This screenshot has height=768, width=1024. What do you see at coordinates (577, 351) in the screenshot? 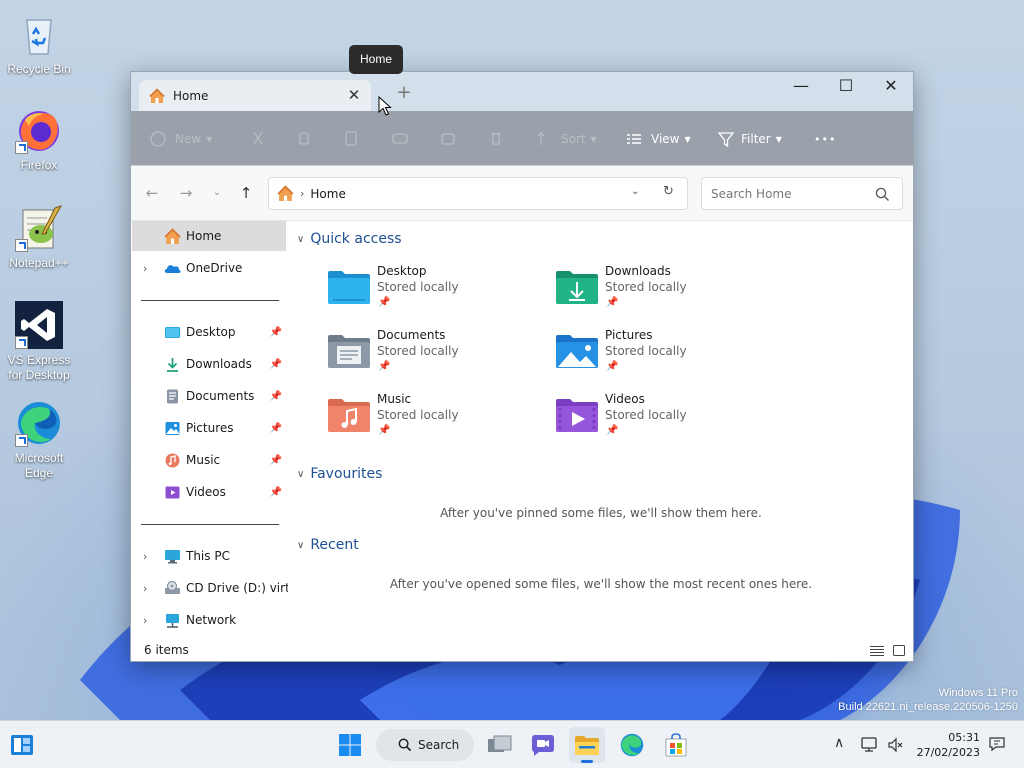
I see `pictures-folder-icon` at bounding box center [577, 351].